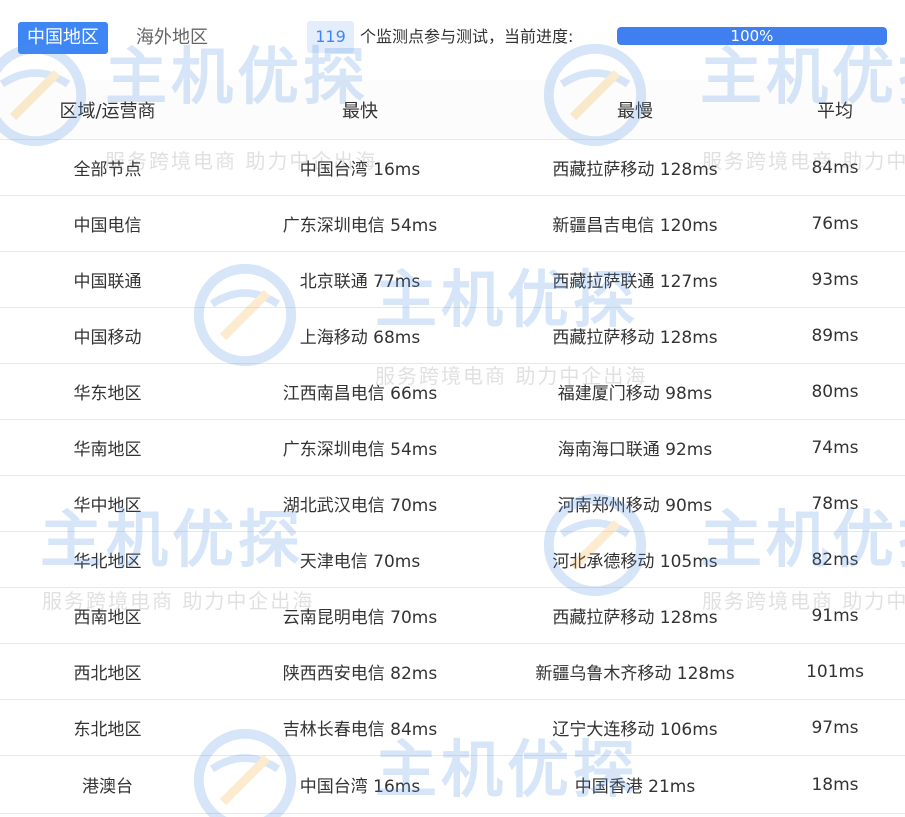 The height and width of the screenshot is (817, 905). I want to click on table-row: 华东地区 江西南昌电信 66ms 福建厦门移动 98ms 80ms, so click(452, 391).